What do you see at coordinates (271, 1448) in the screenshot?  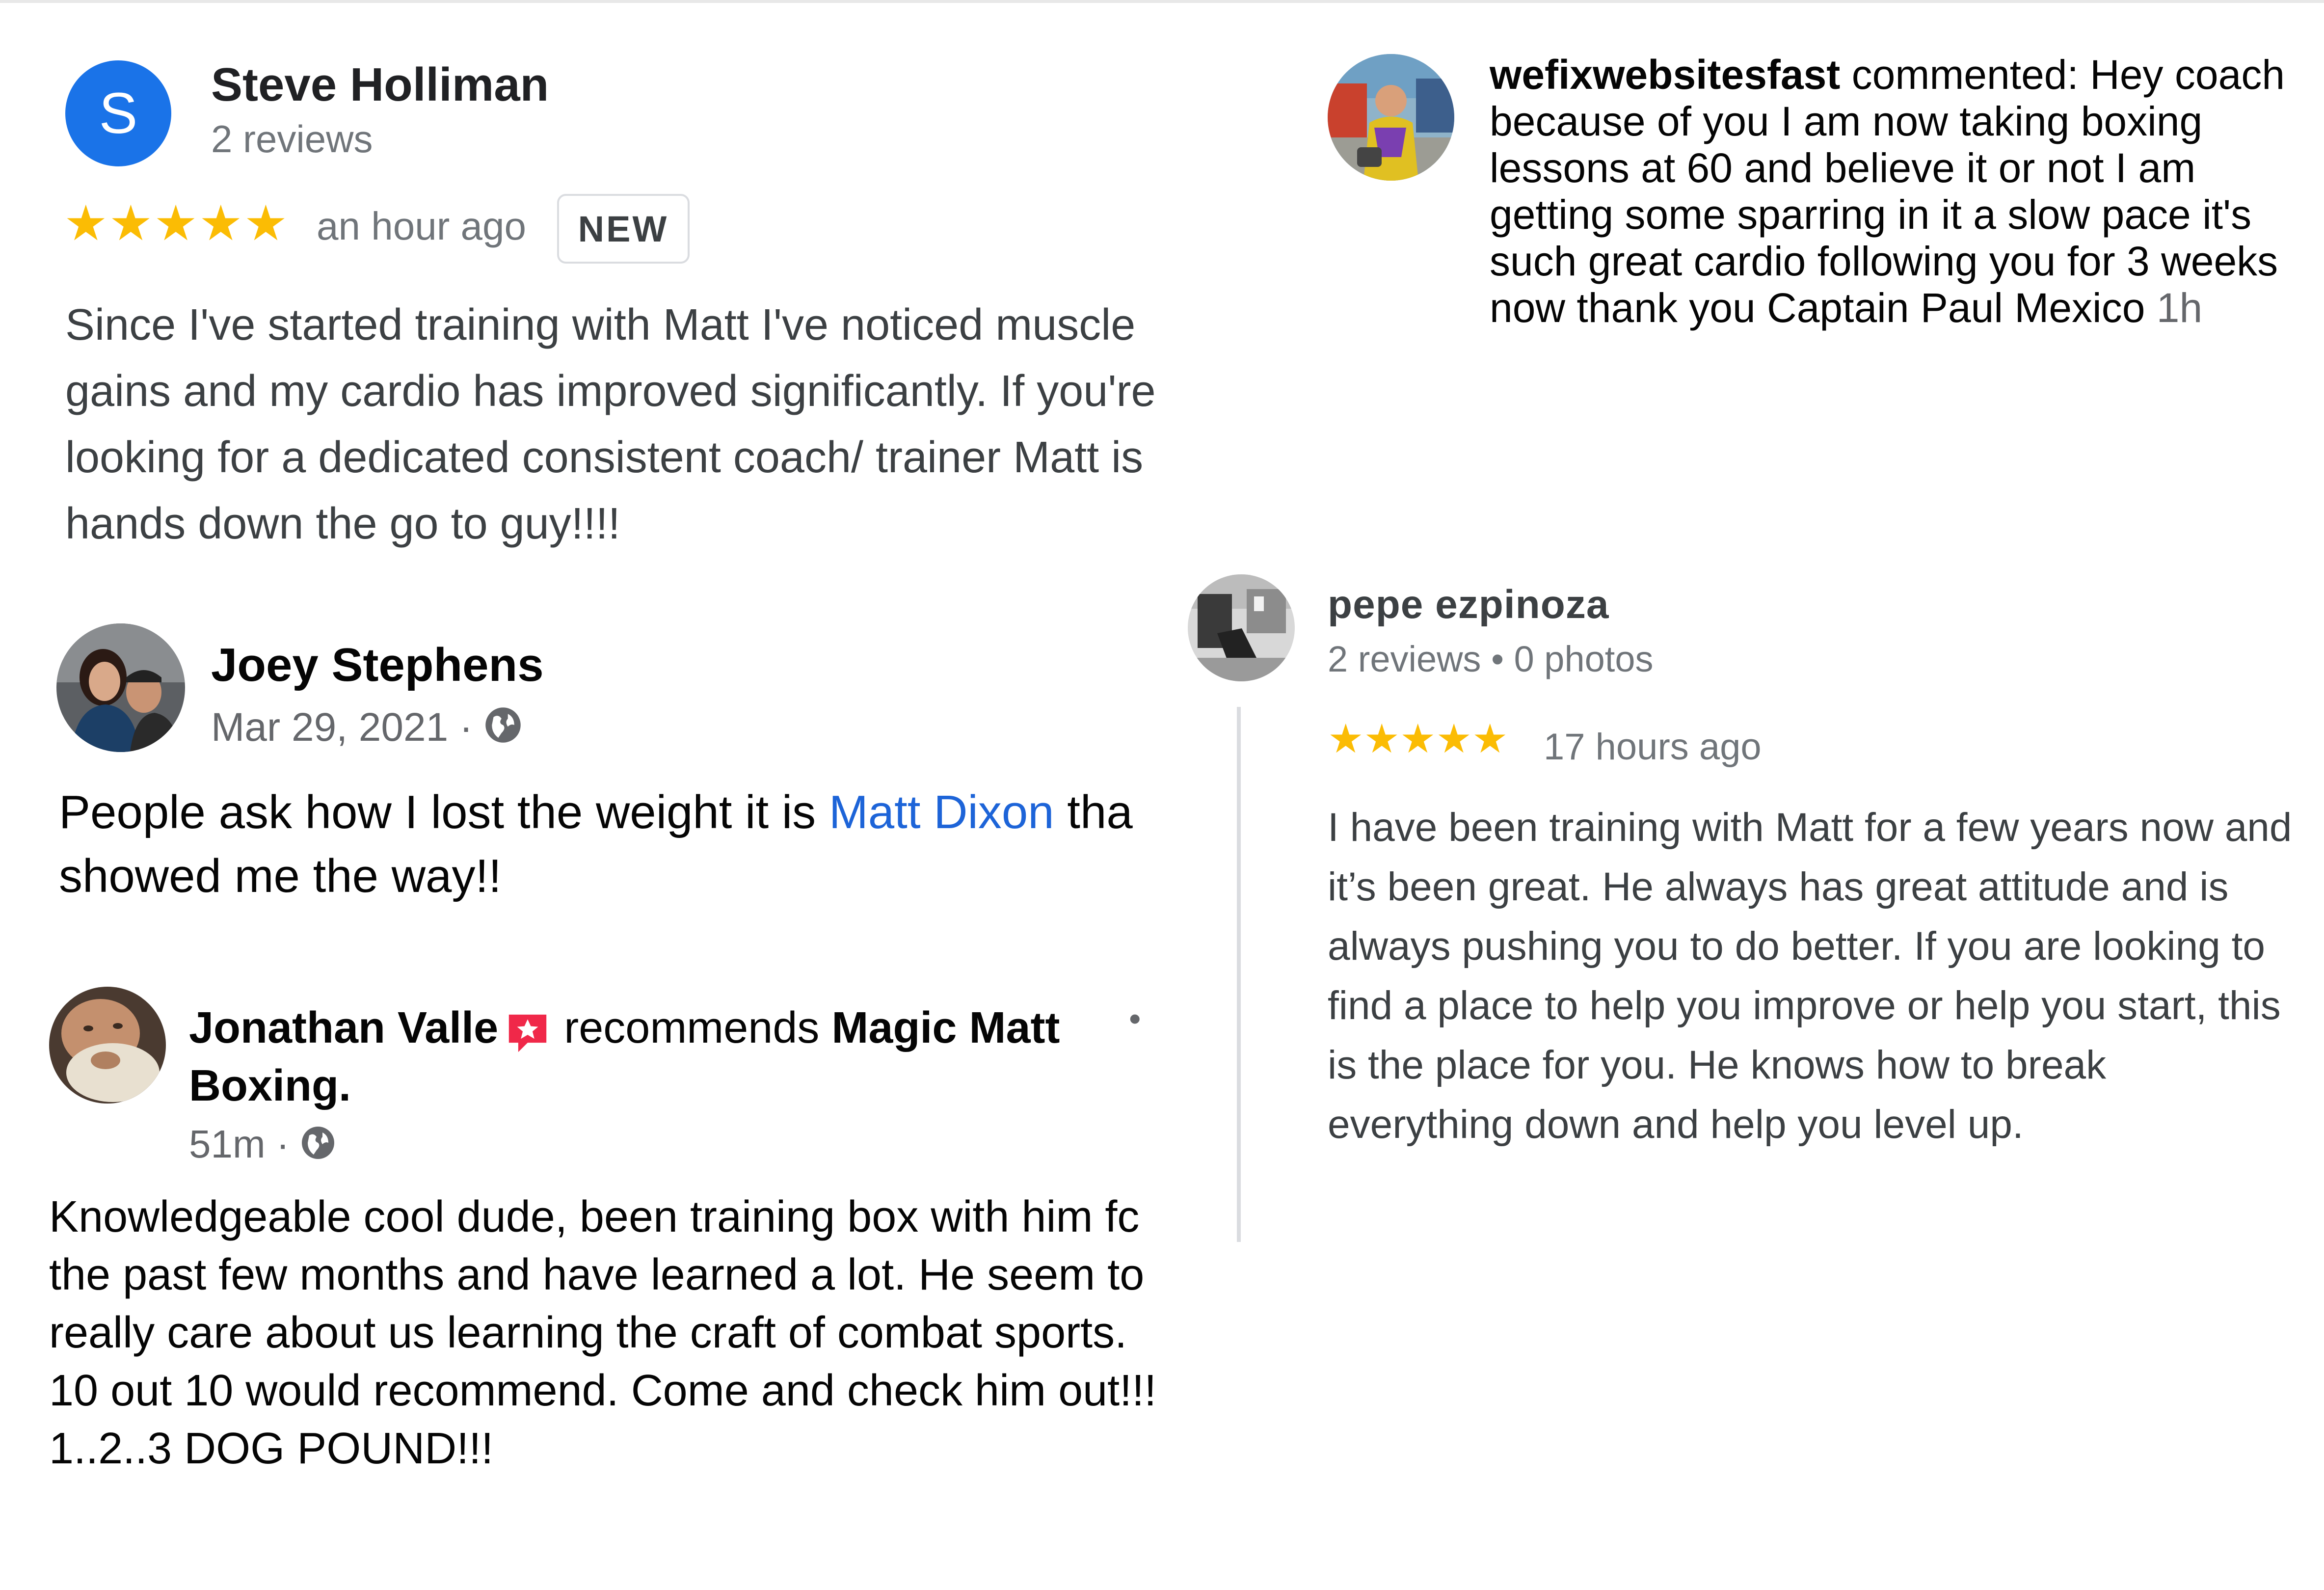 I see `post-line: 1..2..3 DOG POUND!!!` at bounding box center [271, 1448].